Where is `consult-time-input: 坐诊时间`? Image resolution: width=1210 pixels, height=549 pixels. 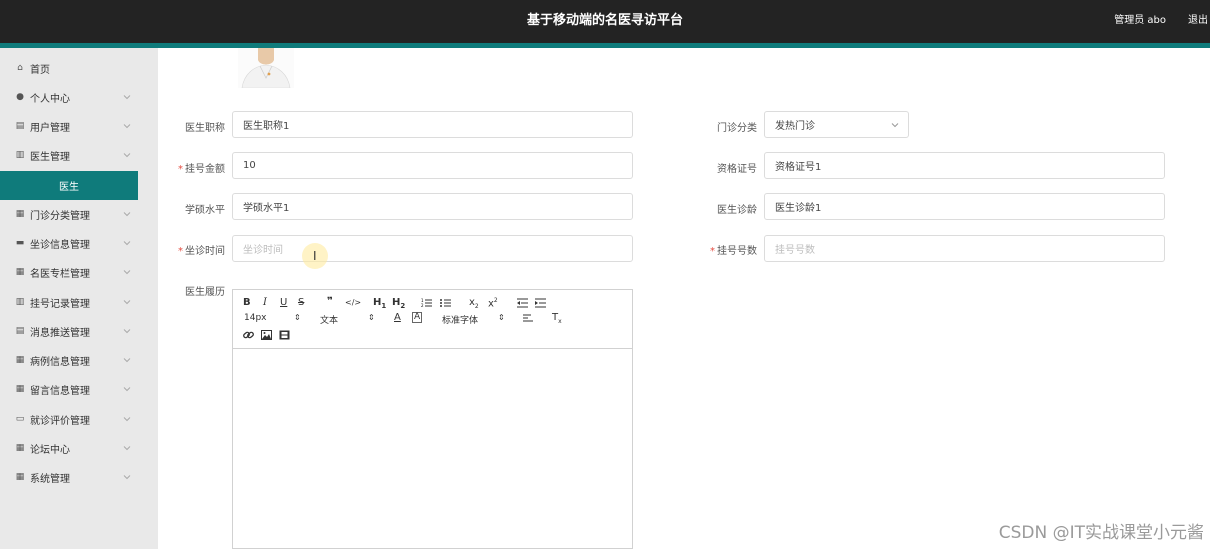 consult-time-input: 坐诊时间 is located at coordinates (432, 248).